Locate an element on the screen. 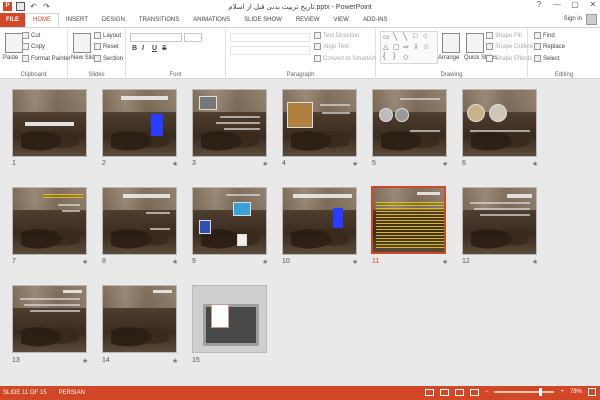  arrange-button: Arrange is located at coordinates (448, 58).